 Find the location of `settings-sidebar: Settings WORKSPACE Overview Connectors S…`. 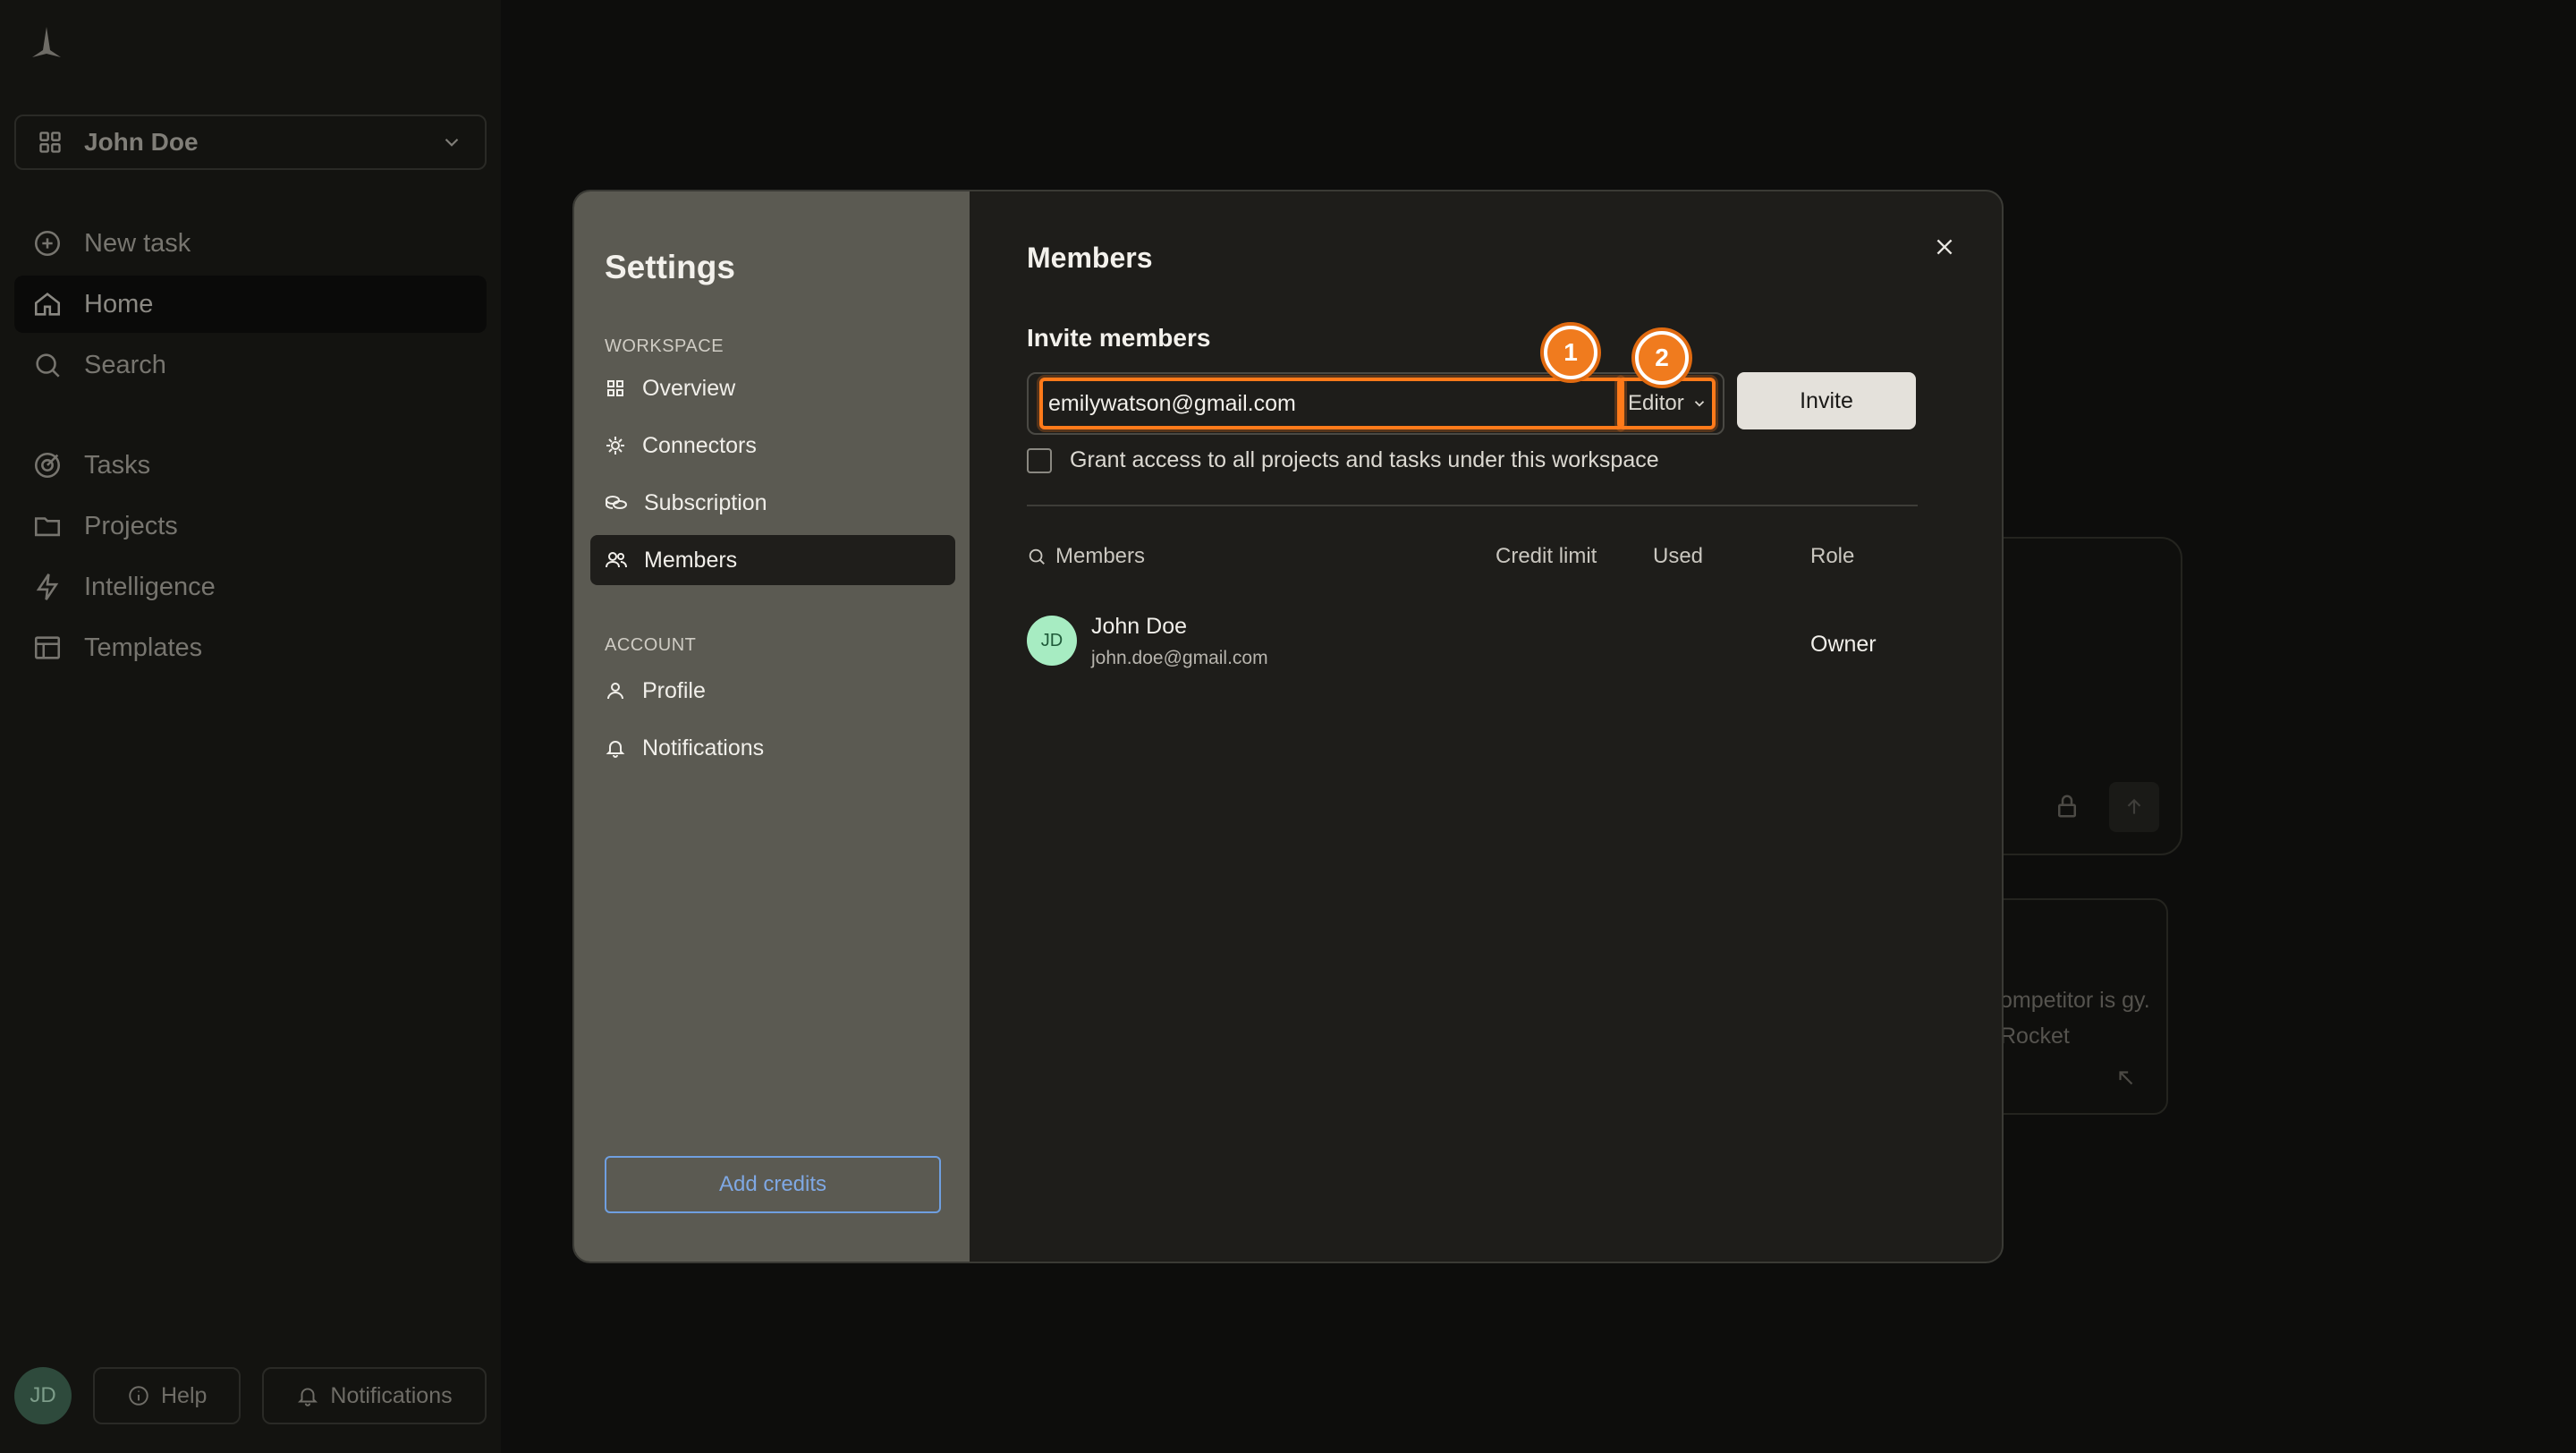

settings-sidebar: Settings WORKSPACE Overview Connectors S… is located at coordinates (772, 726).